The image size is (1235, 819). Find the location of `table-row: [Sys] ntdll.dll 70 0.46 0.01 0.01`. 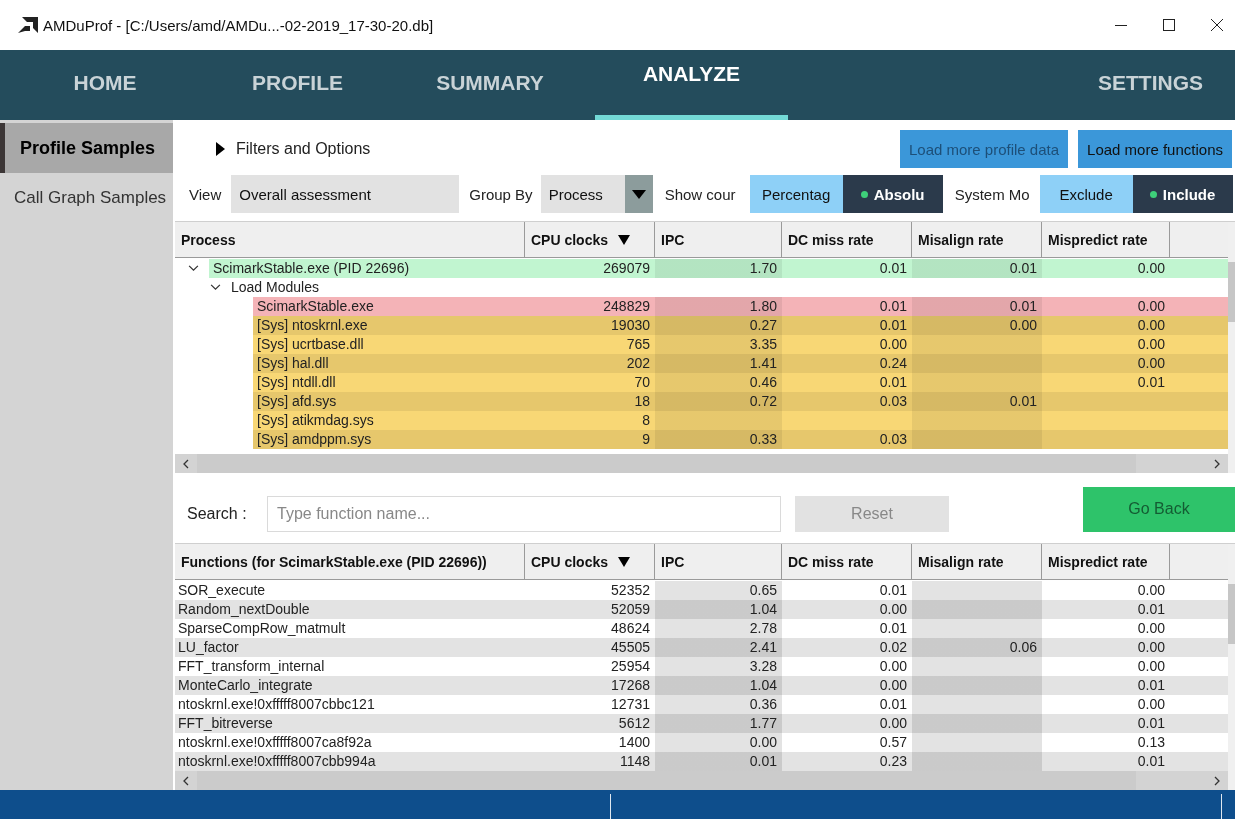

table-row: [Sys] ntdll.dll 70 0.46 0.01 0.01 is located at coordinates (740, 382).